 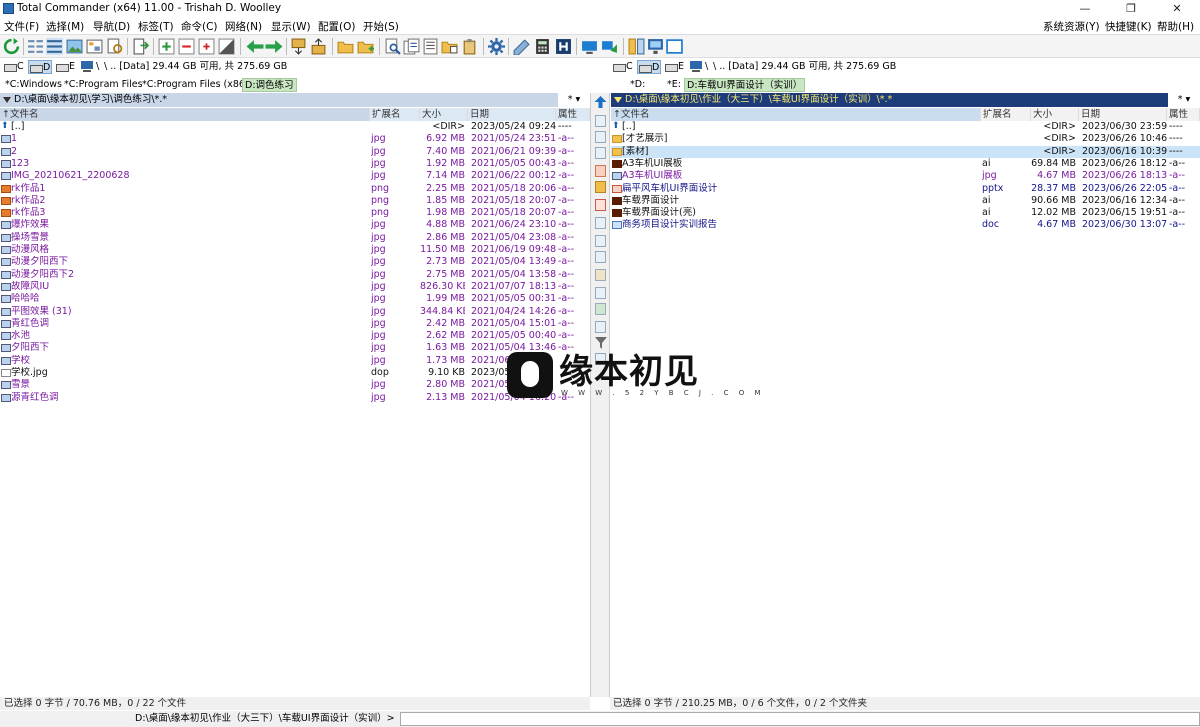 What do you see at coordinates (905, 164) in the screenshot?
I see `file-row: A3车机UI展板 ai 69.84 MB 2023/06/26 18:12 -a--` at bounding box center [905, 164].